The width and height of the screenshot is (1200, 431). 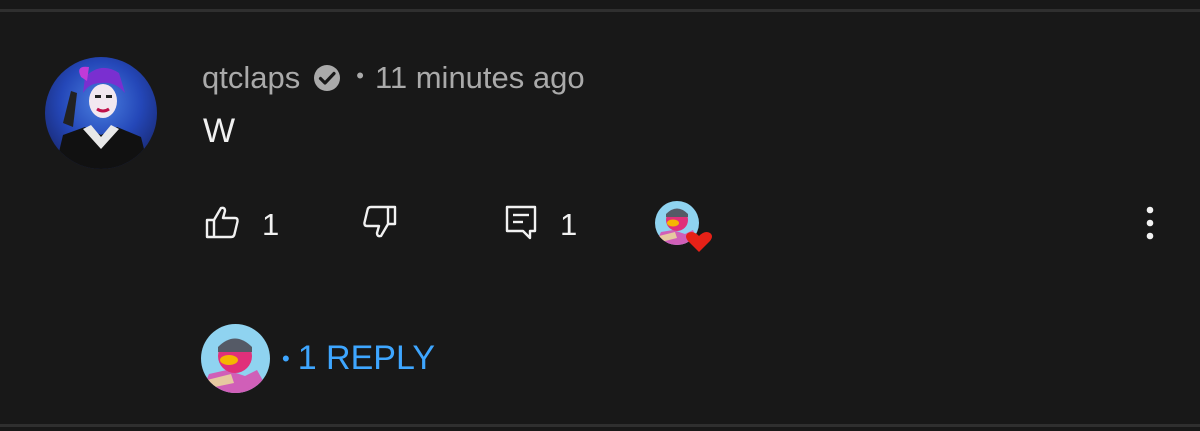 What do you see at coordinates (521, 224) in the screenshot?
I see `reply-comment-icon` at bounding box center [521, 224].